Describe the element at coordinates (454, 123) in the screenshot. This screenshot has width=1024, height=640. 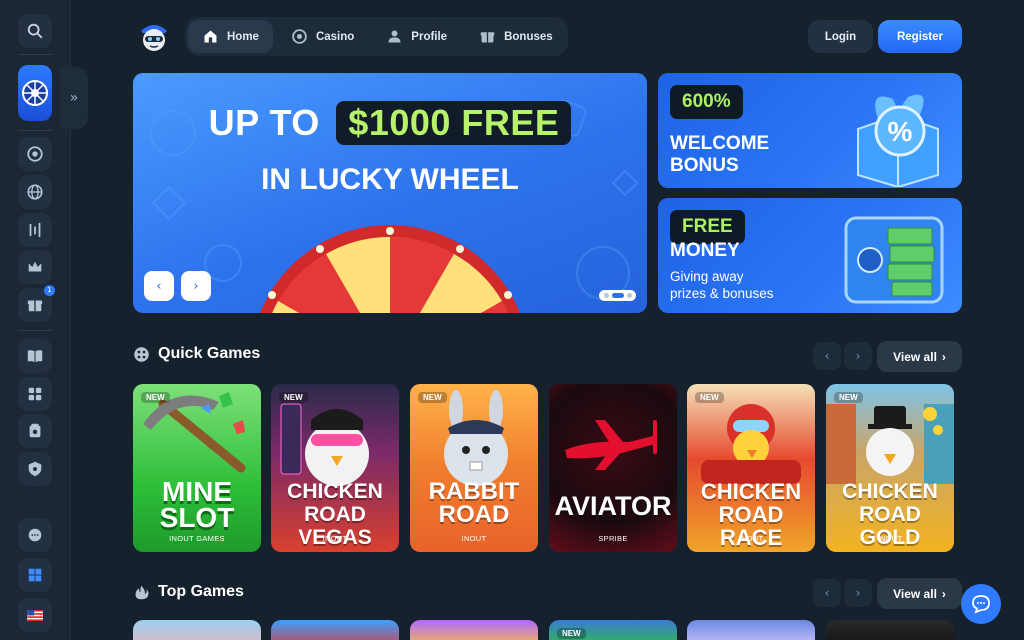
I see `hero-headline-highlight: $1000 FREE` at that location.